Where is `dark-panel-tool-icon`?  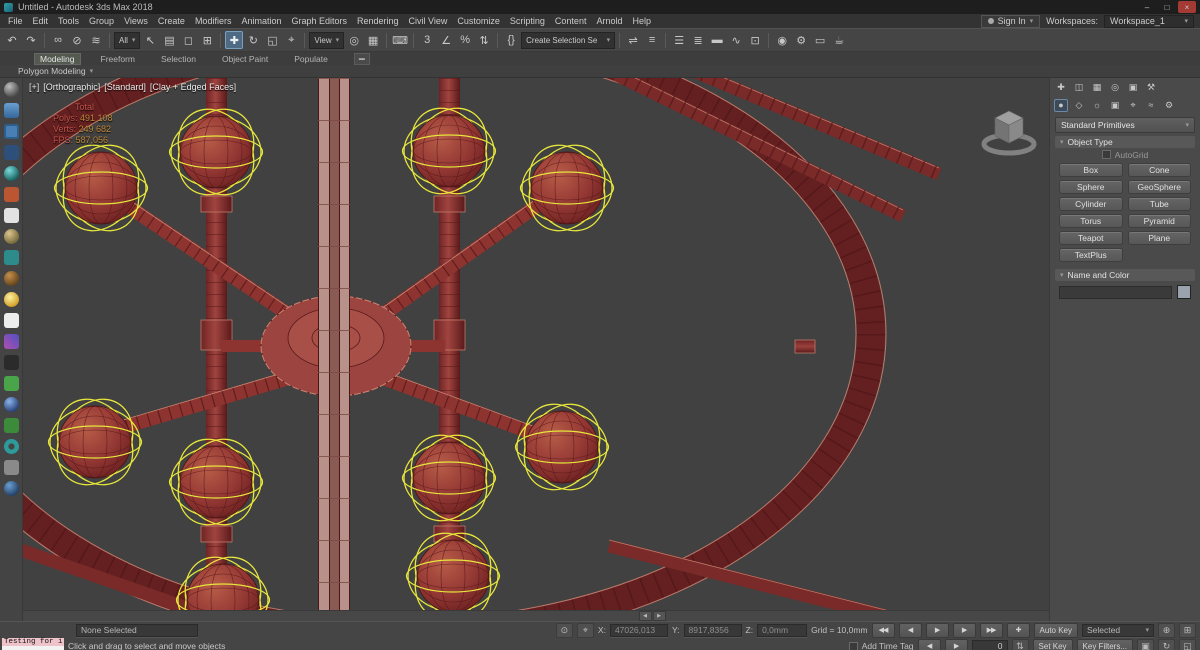 dark-panel-tool-icon is located at coordinates (11, 152).